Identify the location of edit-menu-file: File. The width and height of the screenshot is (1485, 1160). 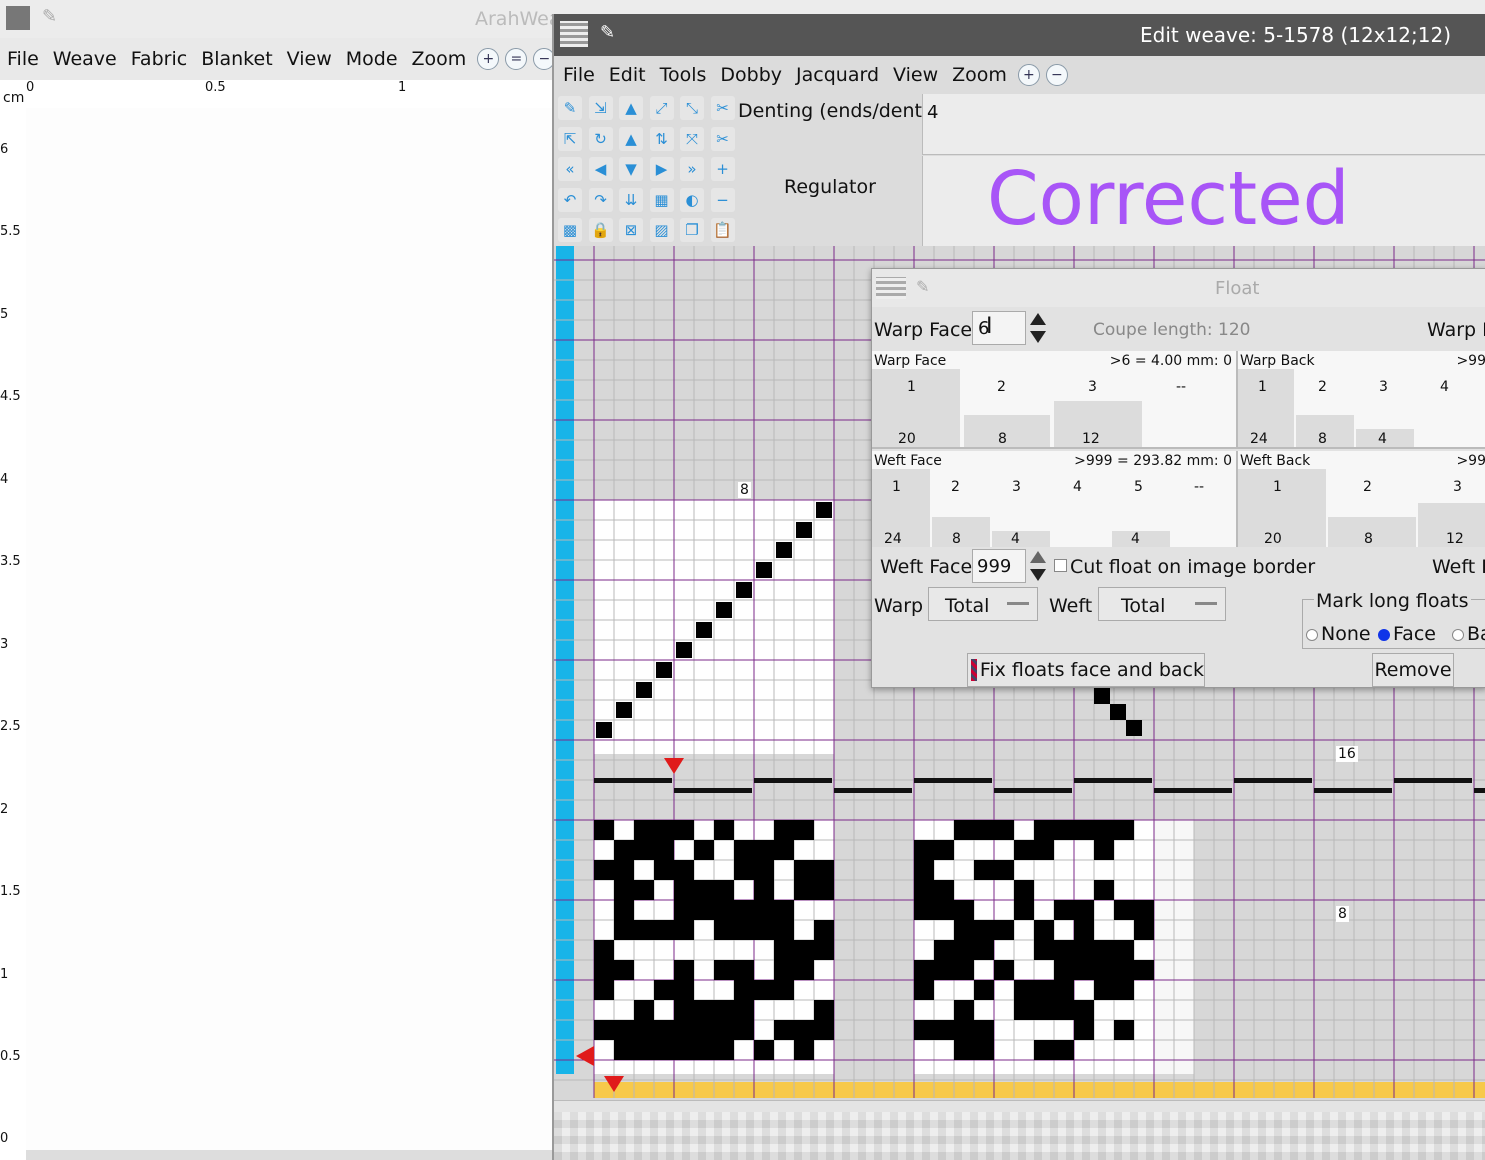
(579, 75).